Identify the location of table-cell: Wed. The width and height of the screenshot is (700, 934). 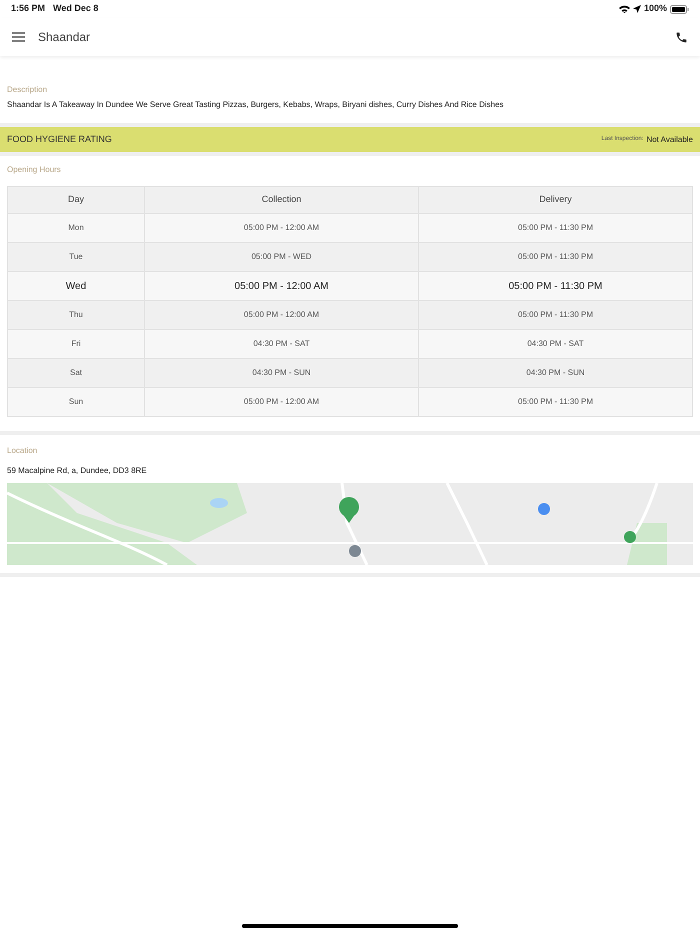
(76, 286).